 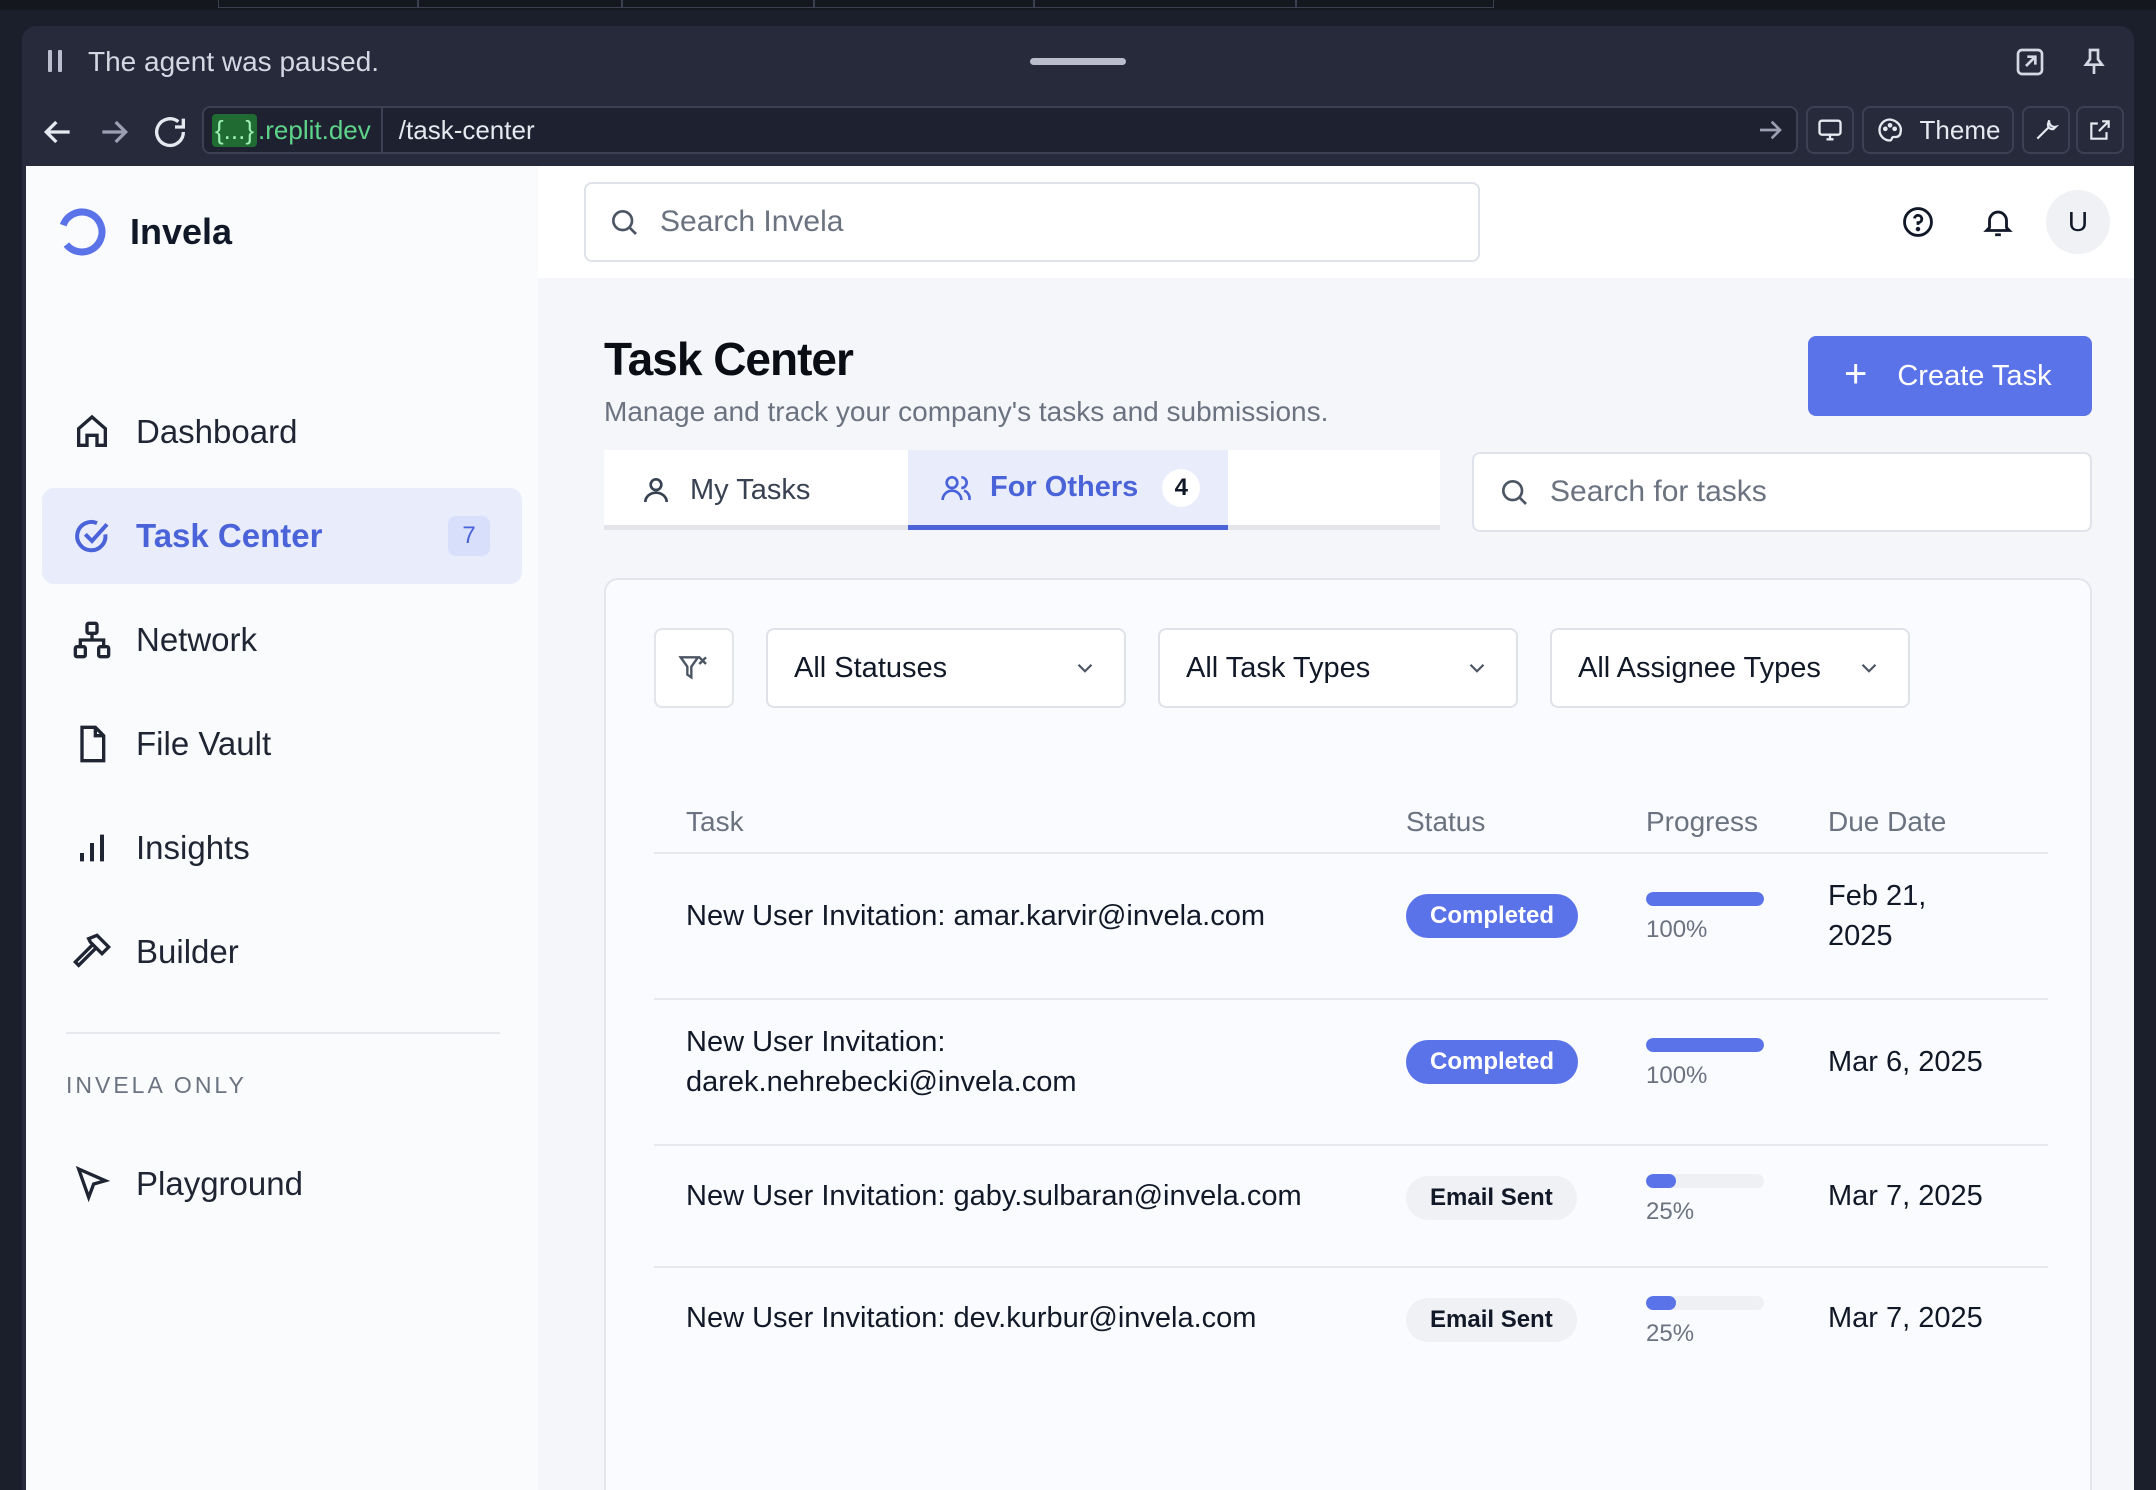 What do you see at coordinates (2094, 62) in the screenshot?
I see `pin-icon` at bounding box center [2094, 62].